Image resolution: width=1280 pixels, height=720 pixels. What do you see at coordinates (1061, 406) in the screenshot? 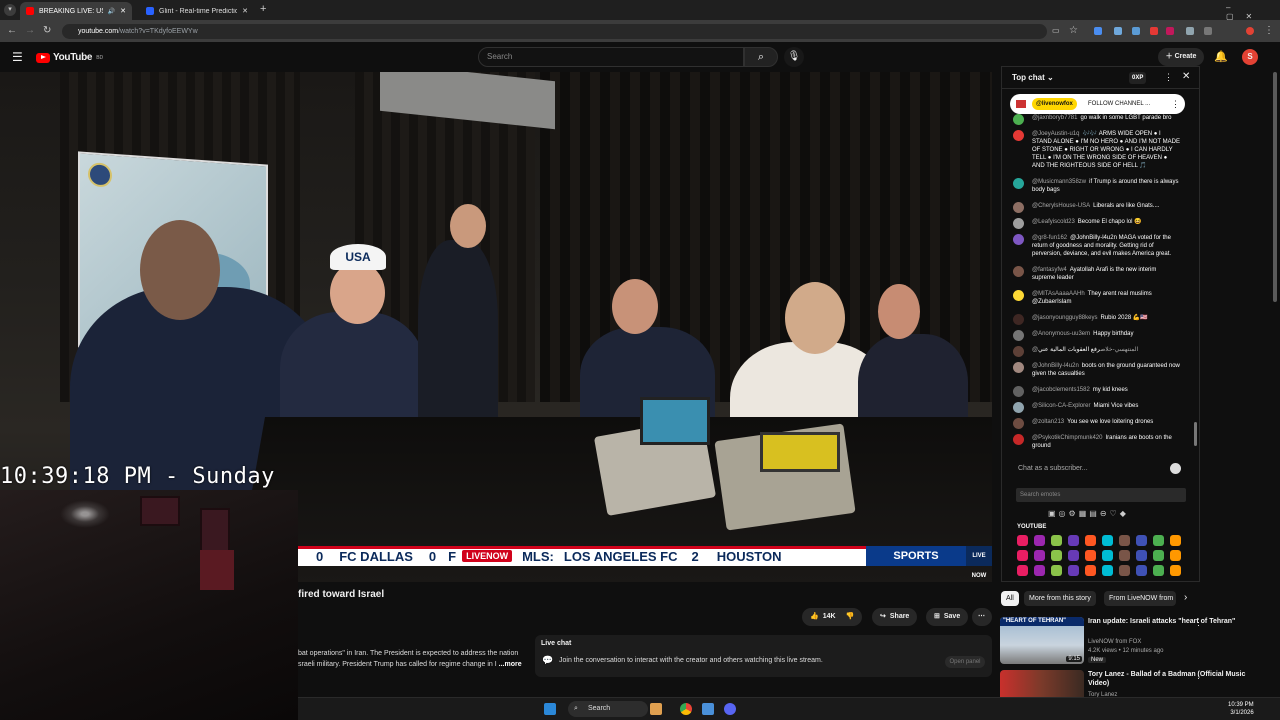
I see `chat-username: @Silicon-CA-Explorer` at bounding box center [1061, 406].